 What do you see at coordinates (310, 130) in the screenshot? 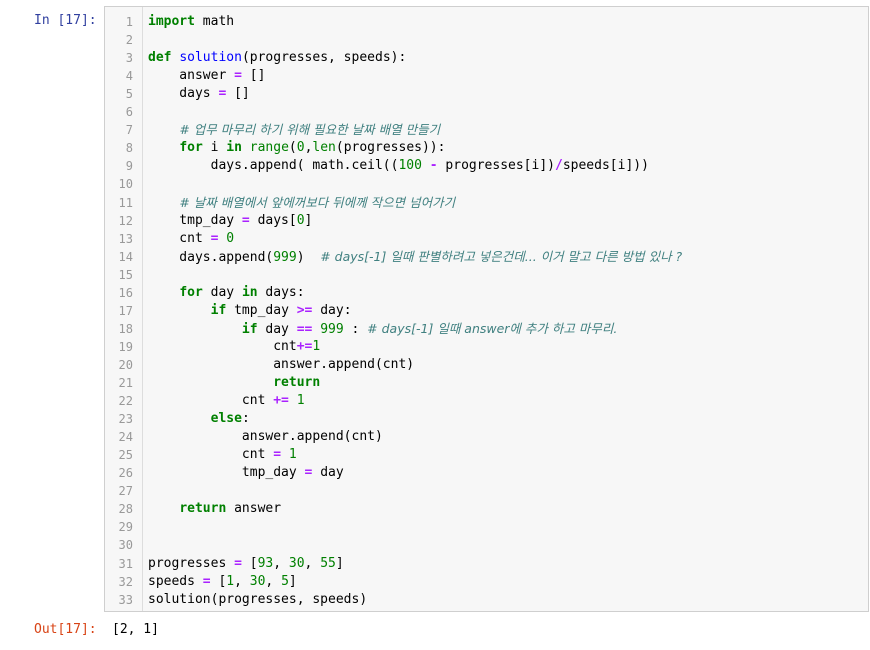
I see `code-token: # 업무 마무리 하기 위해 필요한 날짜 배열 만들기` at bounding box center [310, 130].